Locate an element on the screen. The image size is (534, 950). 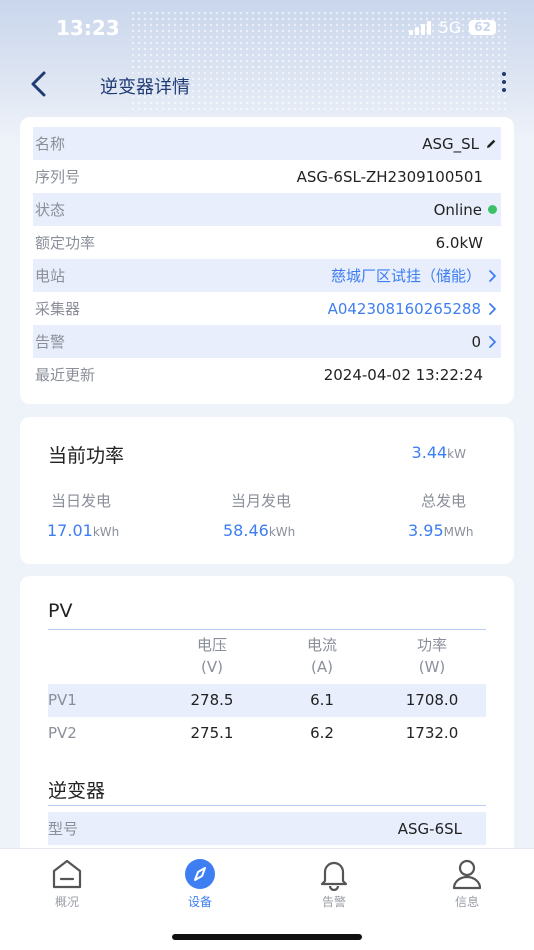
pv-header-power: 功率 (W) is located at coordinates (432, 656).